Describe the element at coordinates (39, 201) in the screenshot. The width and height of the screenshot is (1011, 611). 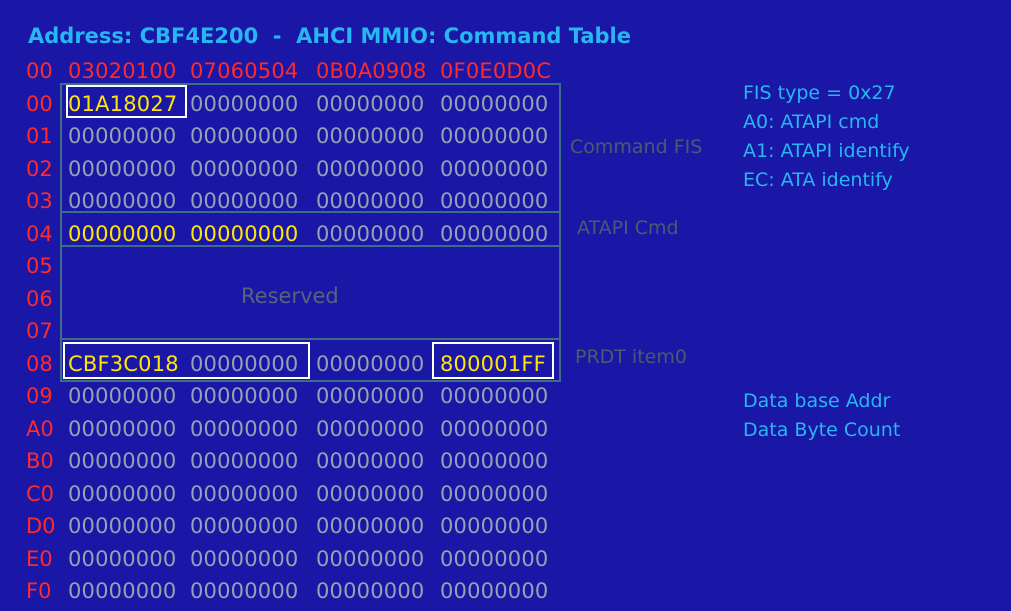
I see `row-offset-label: 03` at that location.